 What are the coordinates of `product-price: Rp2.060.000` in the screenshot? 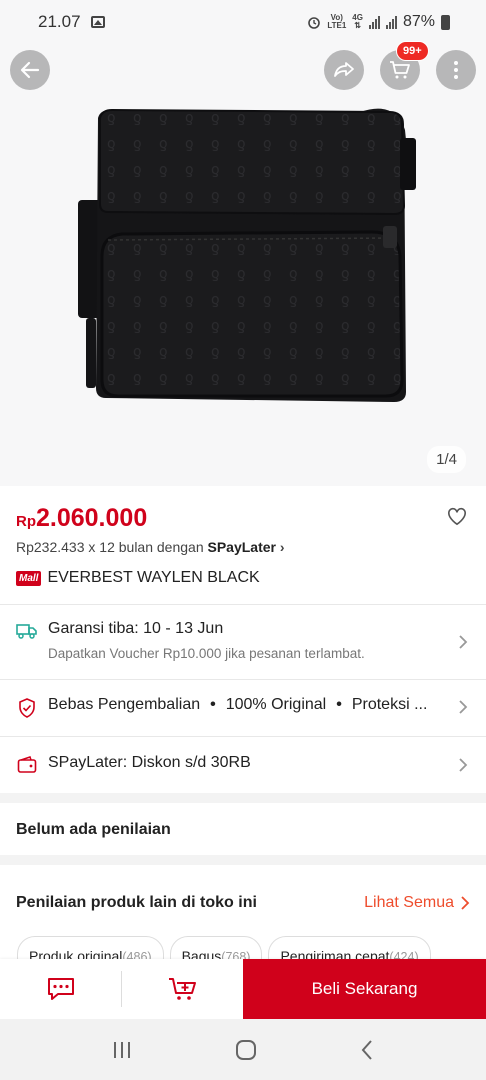 It's located at (82, 518).